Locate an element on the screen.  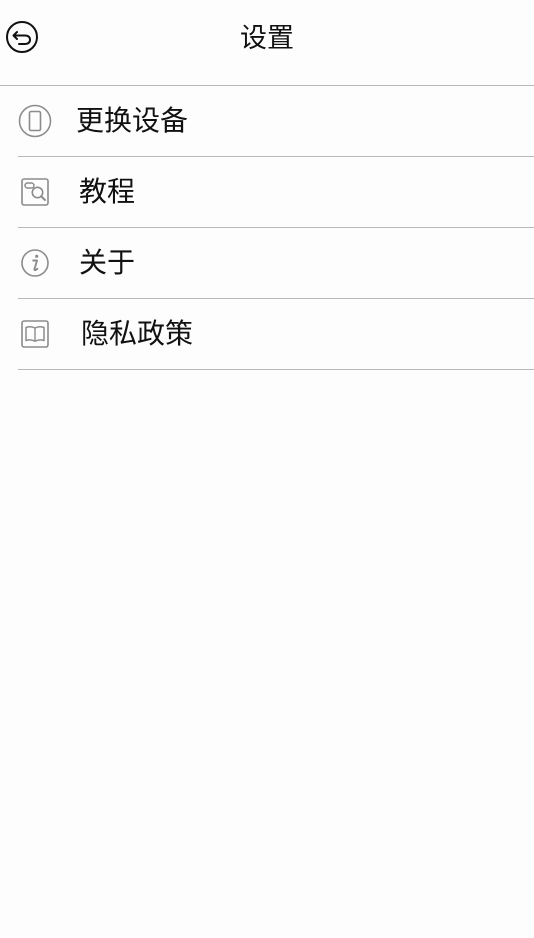
tutorial-search-icon is located at coordinates (35, 192).